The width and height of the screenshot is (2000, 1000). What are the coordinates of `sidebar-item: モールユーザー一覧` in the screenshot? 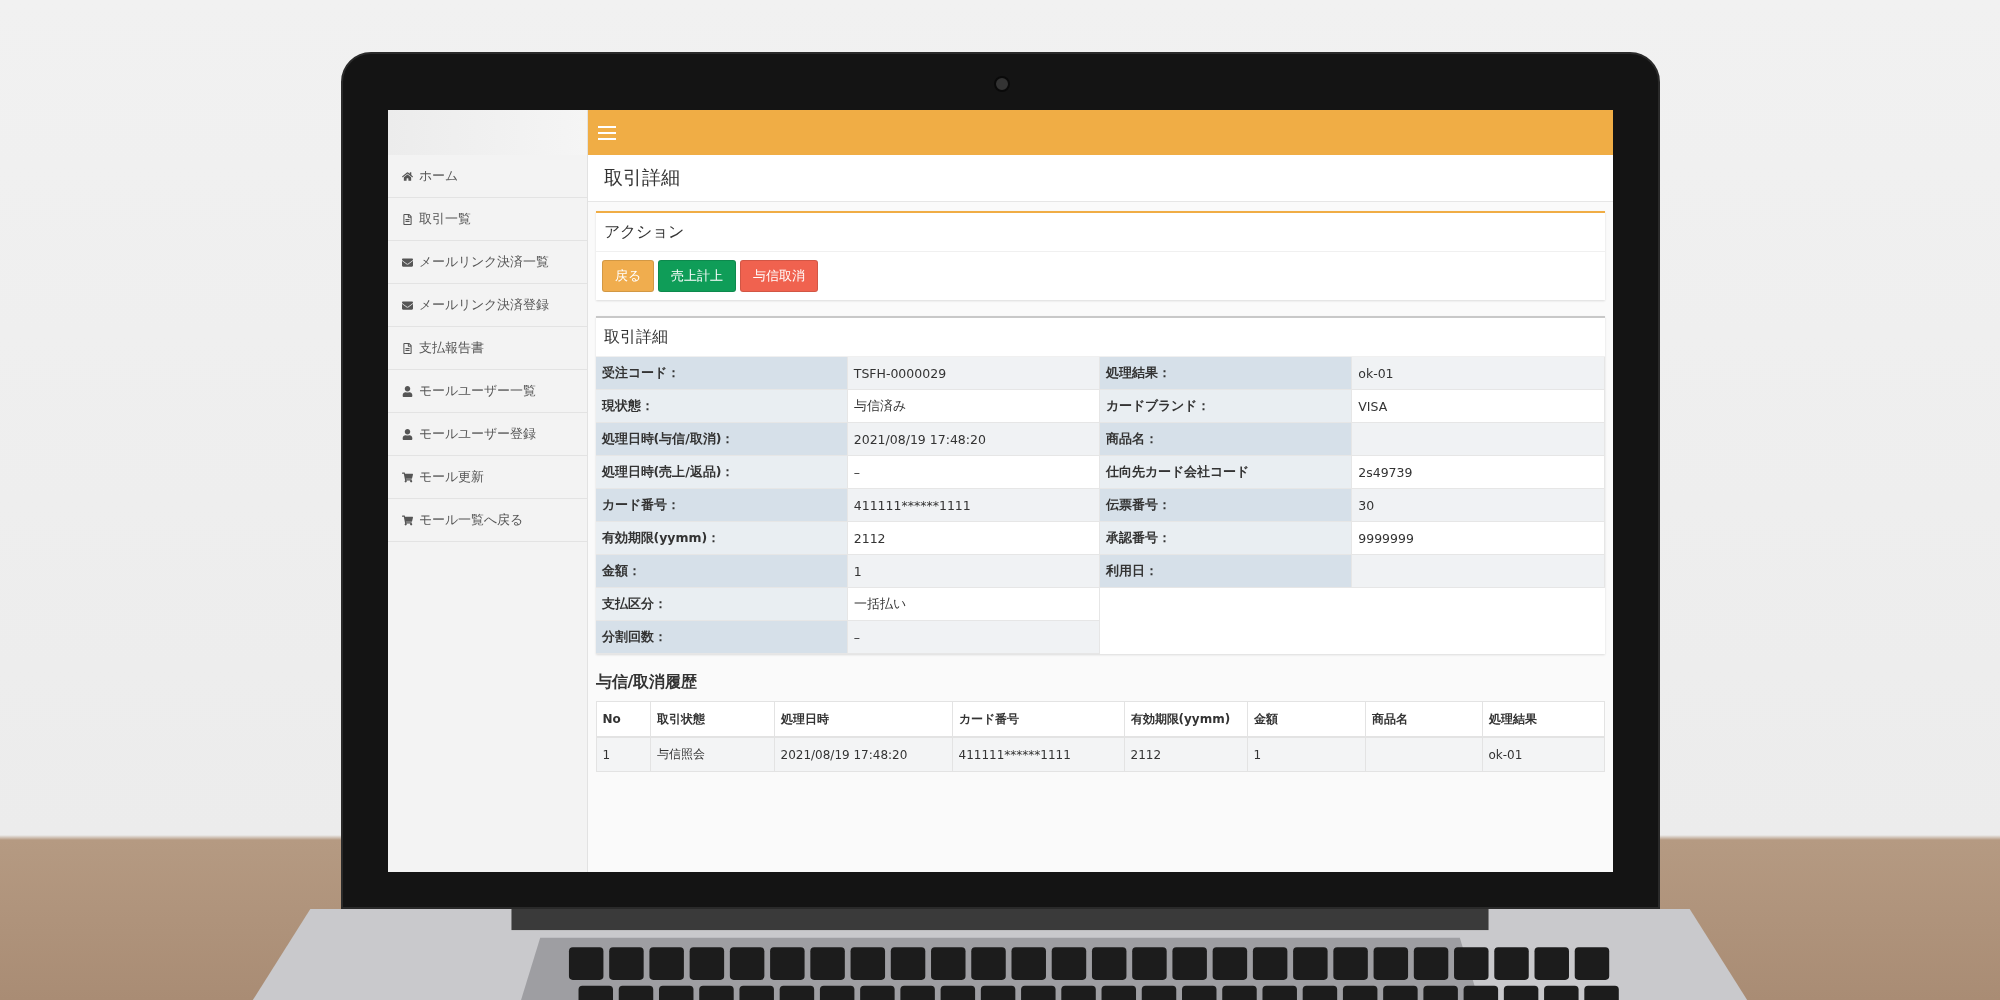 It's located at (487, 391).